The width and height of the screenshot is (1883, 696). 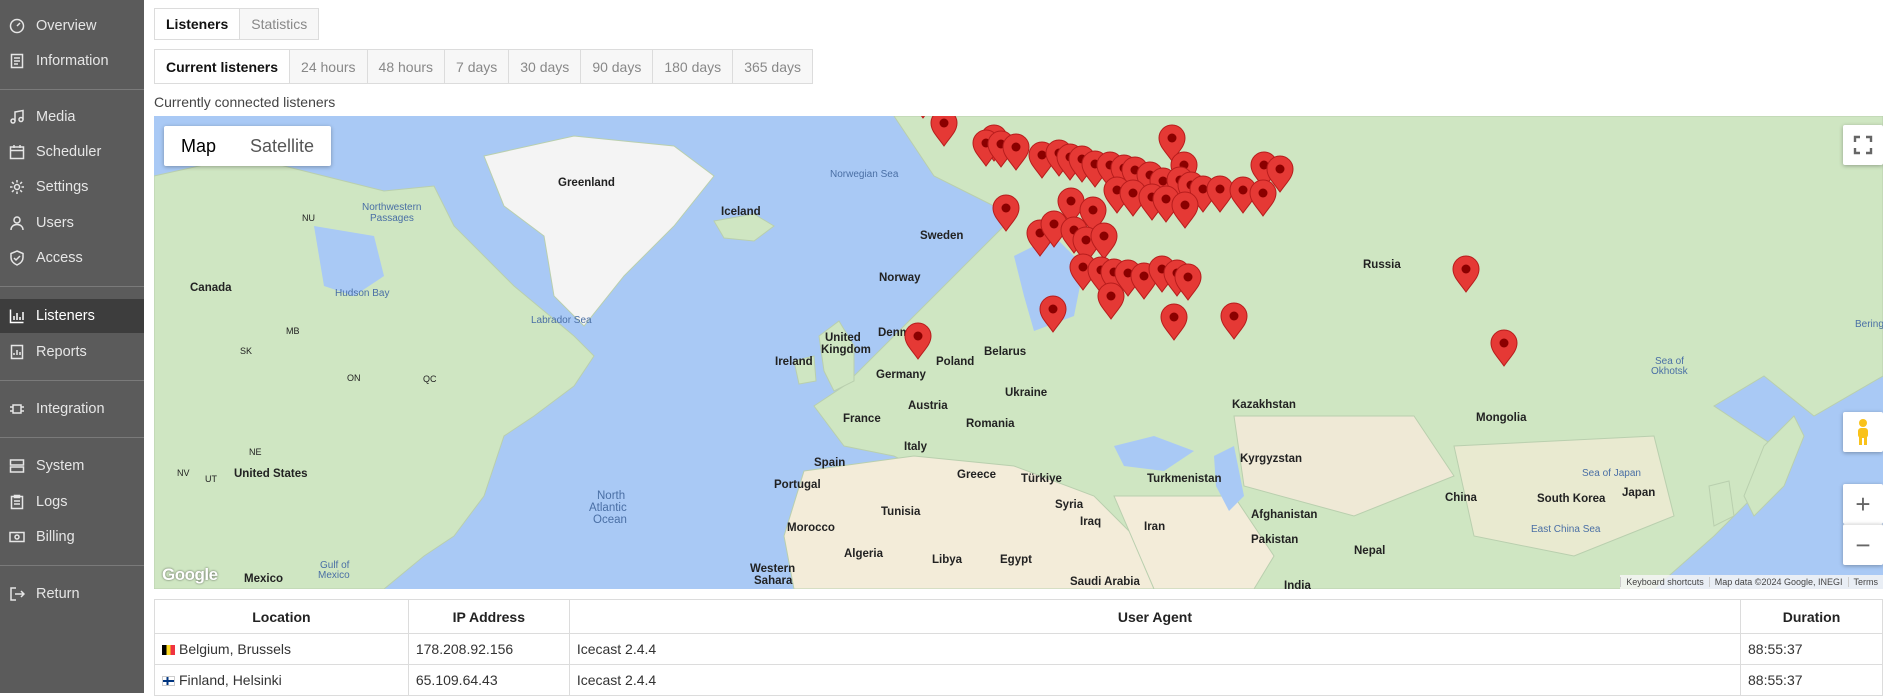 What do you see at coordinates (61, 352) in the screenshot?
I see `sidebar-item-label: Reports` at bounding box center [61, 352].